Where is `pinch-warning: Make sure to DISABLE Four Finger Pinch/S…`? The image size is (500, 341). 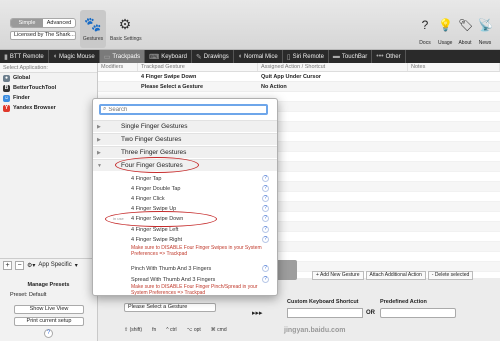
pinch-warning: Make sure to DISABLE Four Finger Pinch/S… is located at coordinates (194, 290).